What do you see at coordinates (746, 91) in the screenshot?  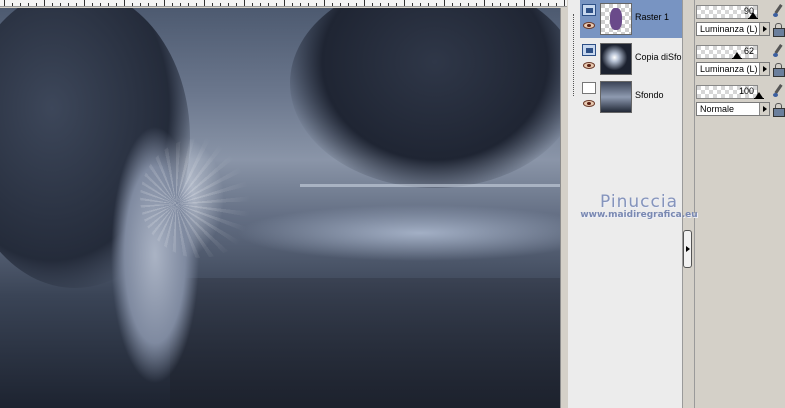 I see `opacity-value: 100` at bounding box center [746, 91].